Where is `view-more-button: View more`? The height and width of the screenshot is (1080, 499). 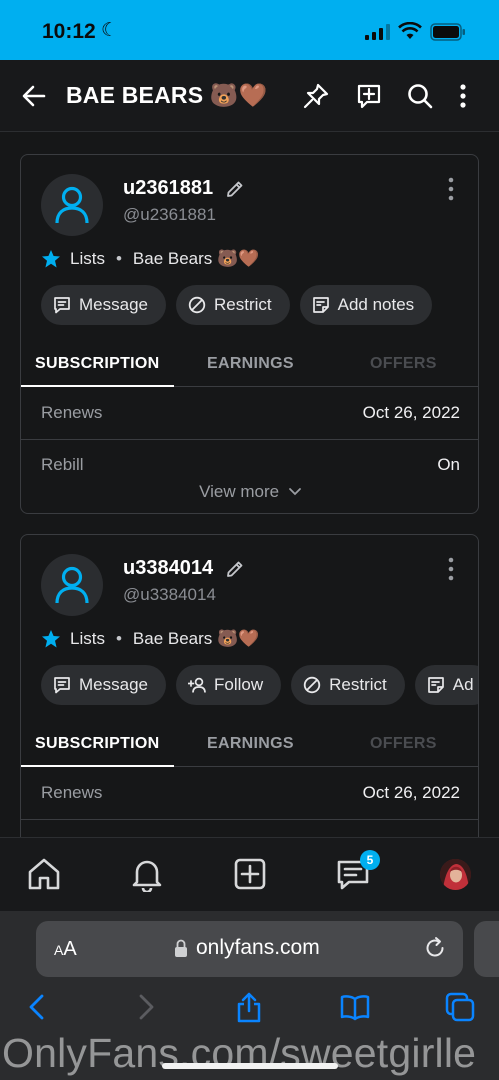 view-more-button: View more is located at coordinates (249, 492).